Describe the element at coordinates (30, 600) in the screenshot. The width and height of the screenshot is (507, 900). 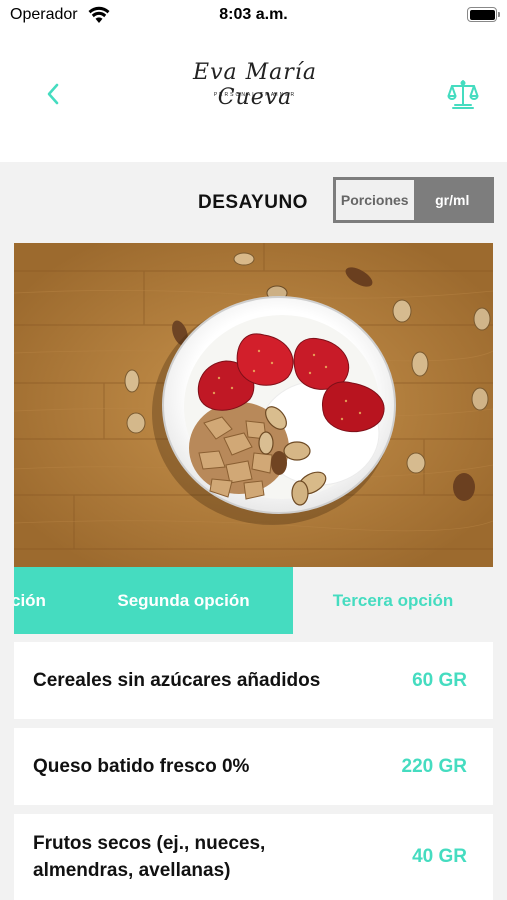
I see `tab-first-label: ción` at that location.